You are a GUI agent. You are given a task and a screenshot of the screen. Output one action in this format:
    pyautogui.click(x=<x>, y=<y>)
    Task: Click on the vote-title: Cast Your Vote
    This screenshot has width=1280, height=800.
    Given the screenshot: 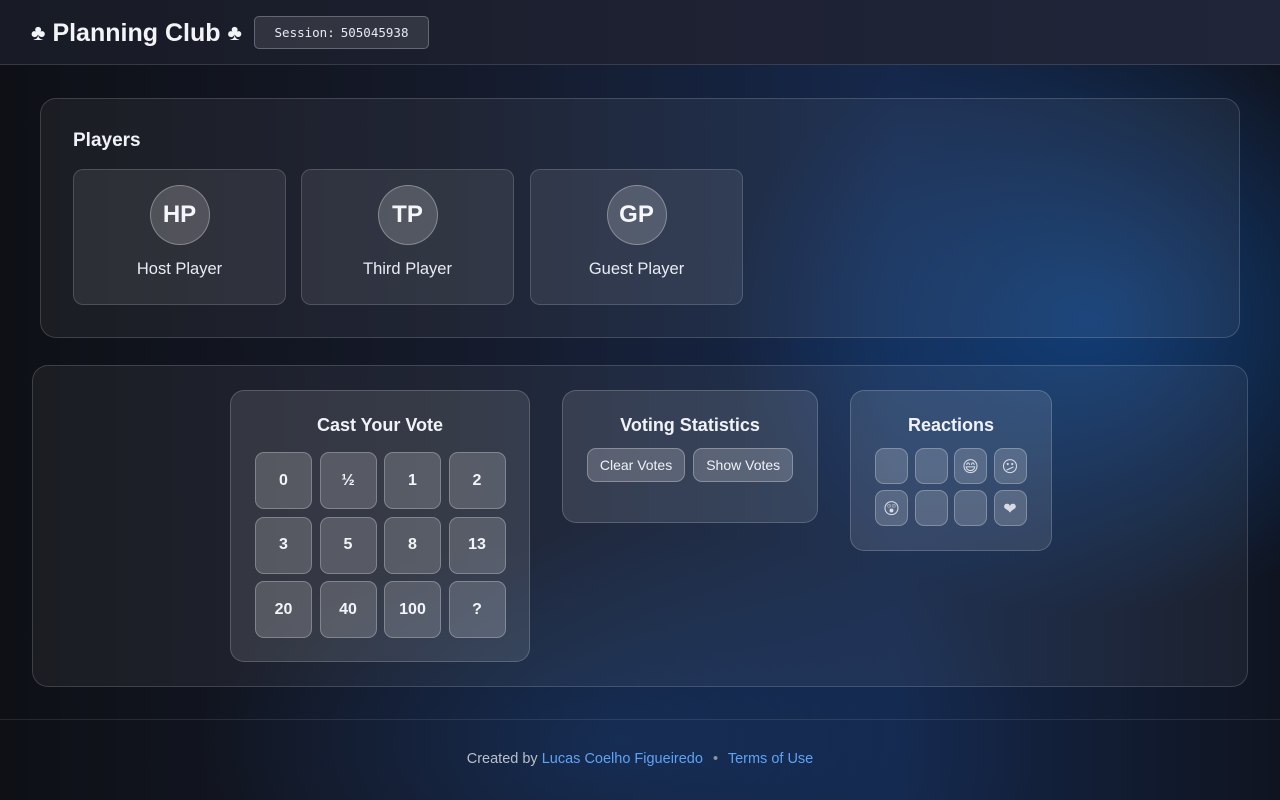 What is the action you would take?
    pyautogui.click(x=380, y=425)
    